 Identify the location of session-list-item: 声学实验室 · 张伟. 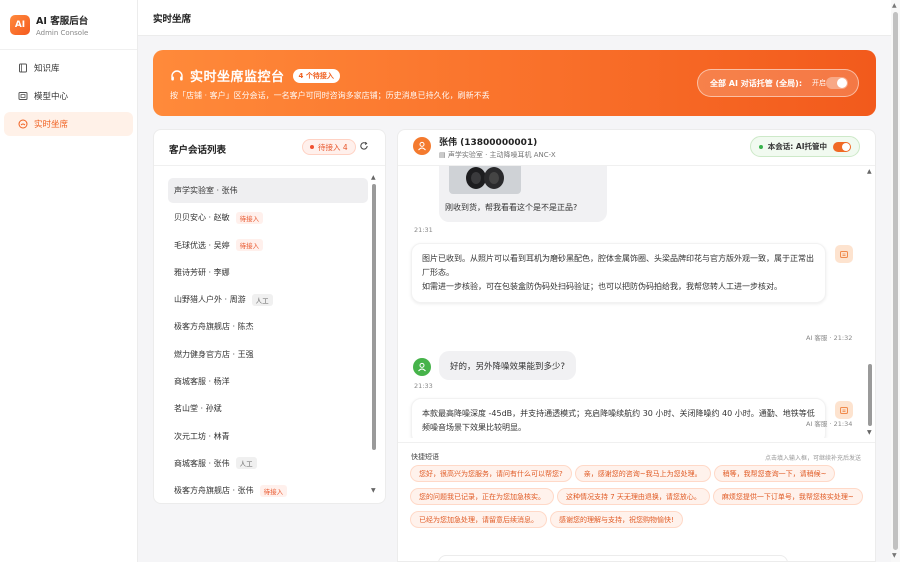
(268, 190).